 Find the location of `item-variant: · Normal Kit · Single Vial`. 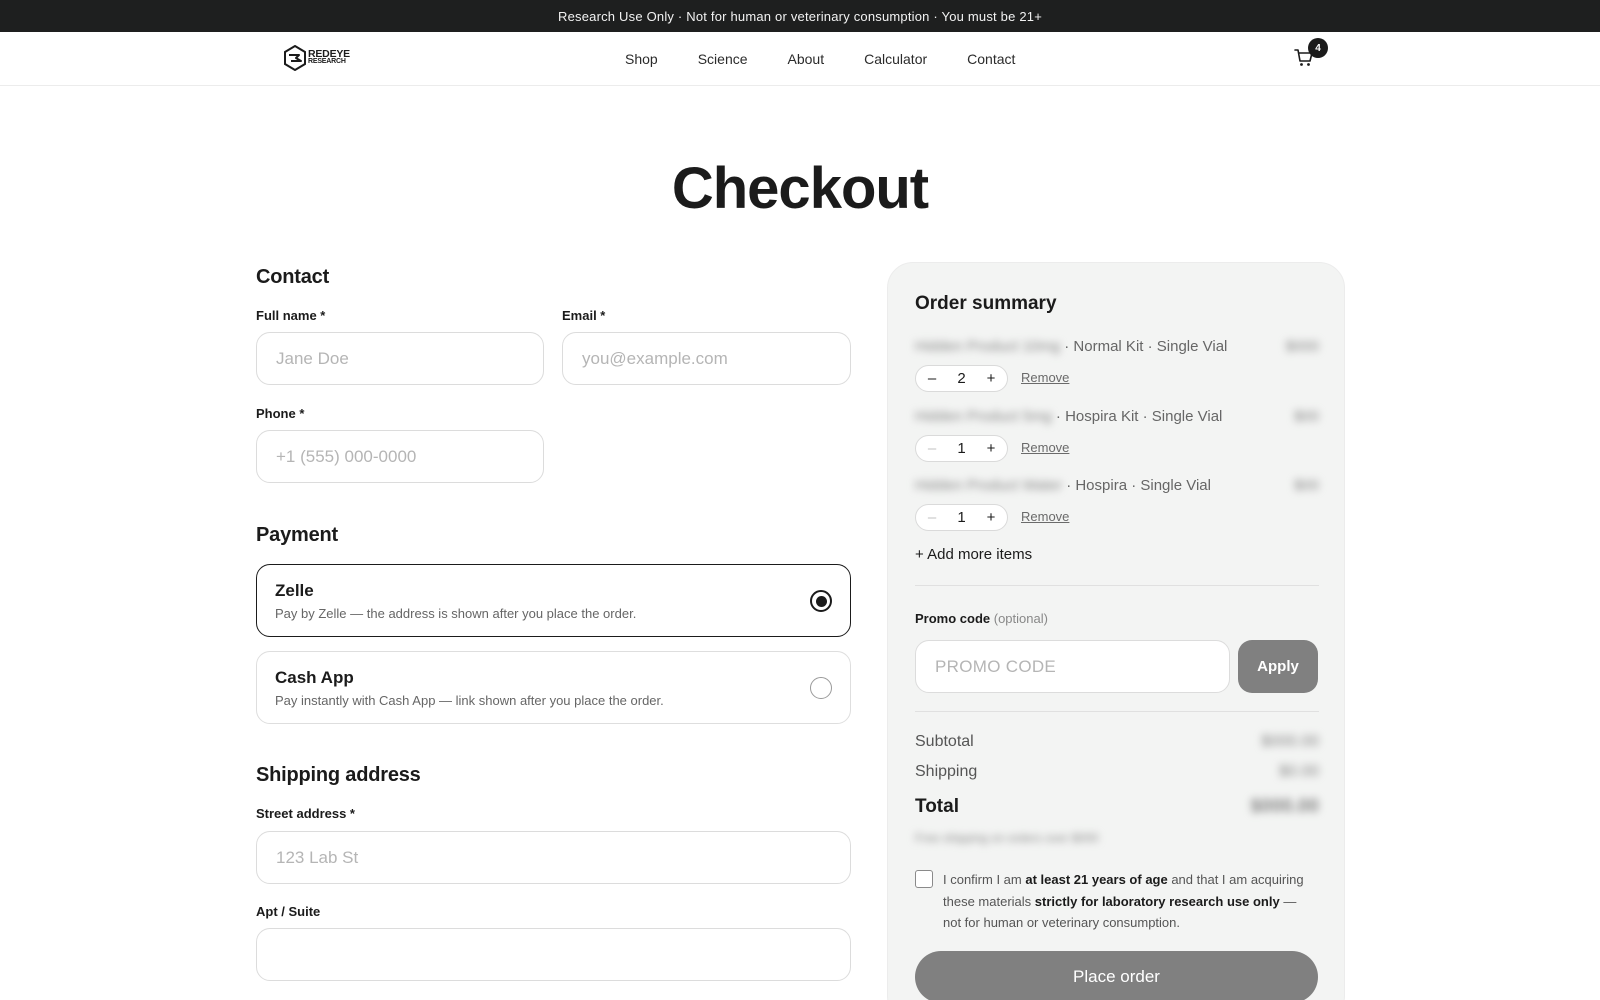

item-variant: · Normal Kit · Single Vial is located at coordinates (1146, 346).